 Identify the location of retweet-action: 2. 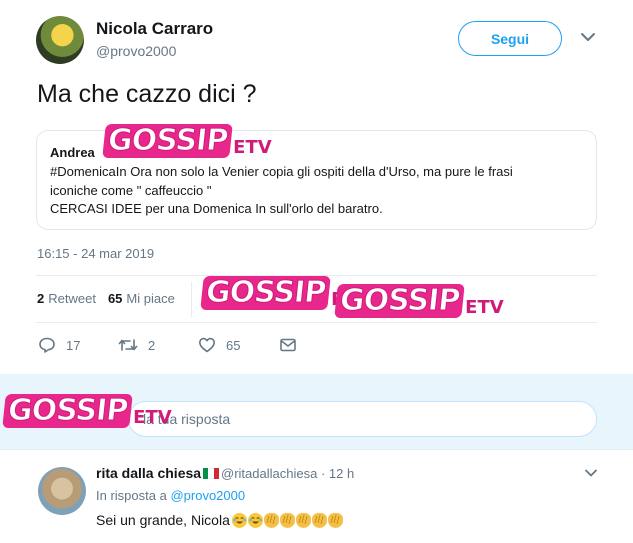
(136, 345).